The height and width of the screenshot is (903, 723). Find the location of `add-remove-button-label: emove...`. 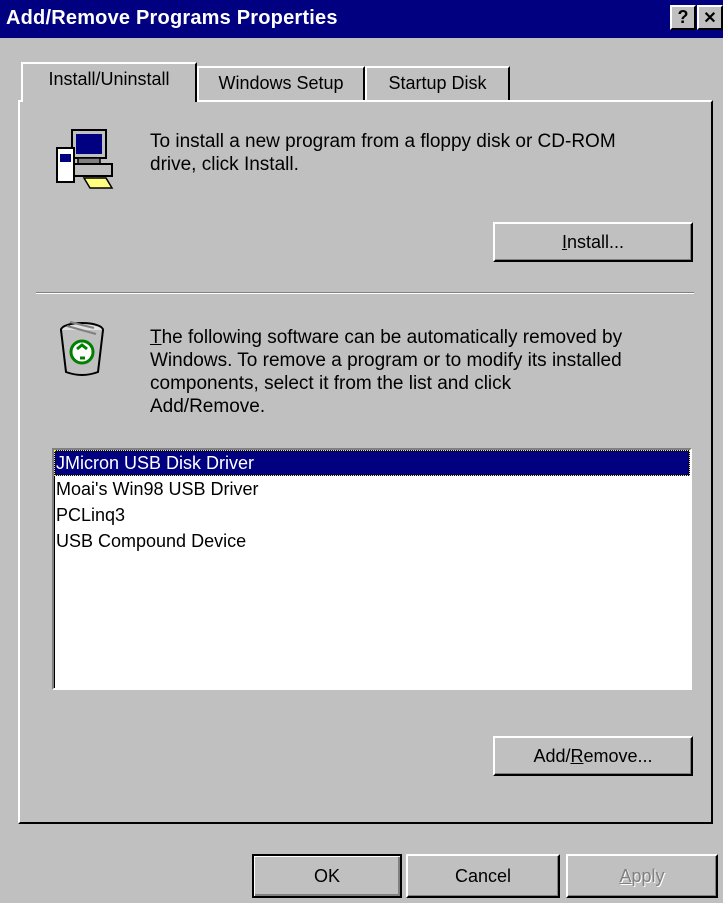

add-remove-button-label: emove... is located at coordinates (618, 756).